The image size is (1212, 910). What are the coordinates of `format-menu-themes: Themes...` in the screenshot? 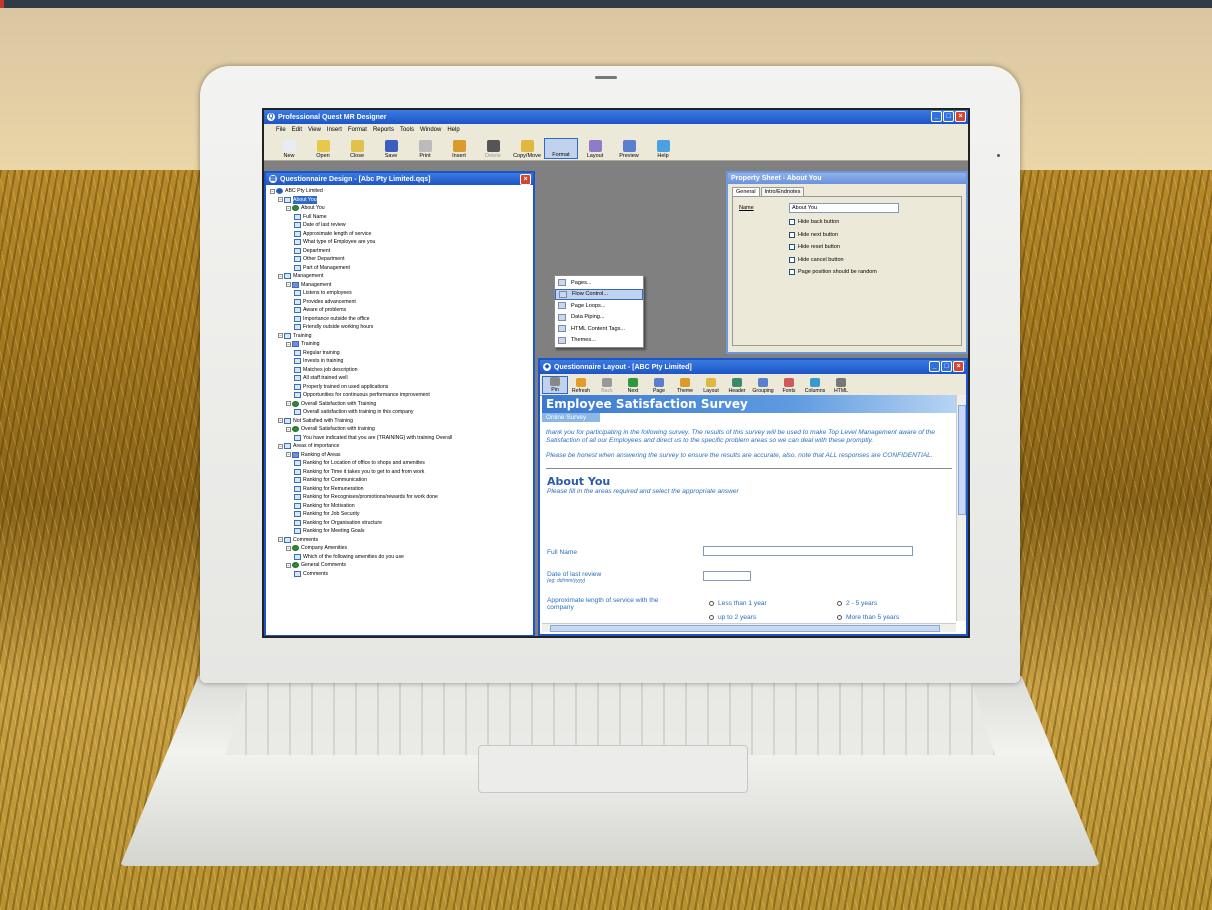 It's located at (599, 341).